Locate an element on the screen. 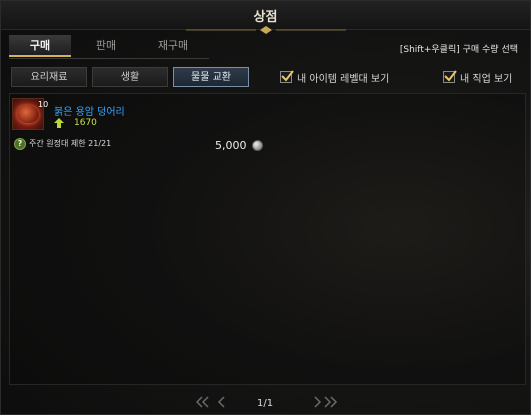  category-barter: 물물 교환 is located at coordinates (211, 77).